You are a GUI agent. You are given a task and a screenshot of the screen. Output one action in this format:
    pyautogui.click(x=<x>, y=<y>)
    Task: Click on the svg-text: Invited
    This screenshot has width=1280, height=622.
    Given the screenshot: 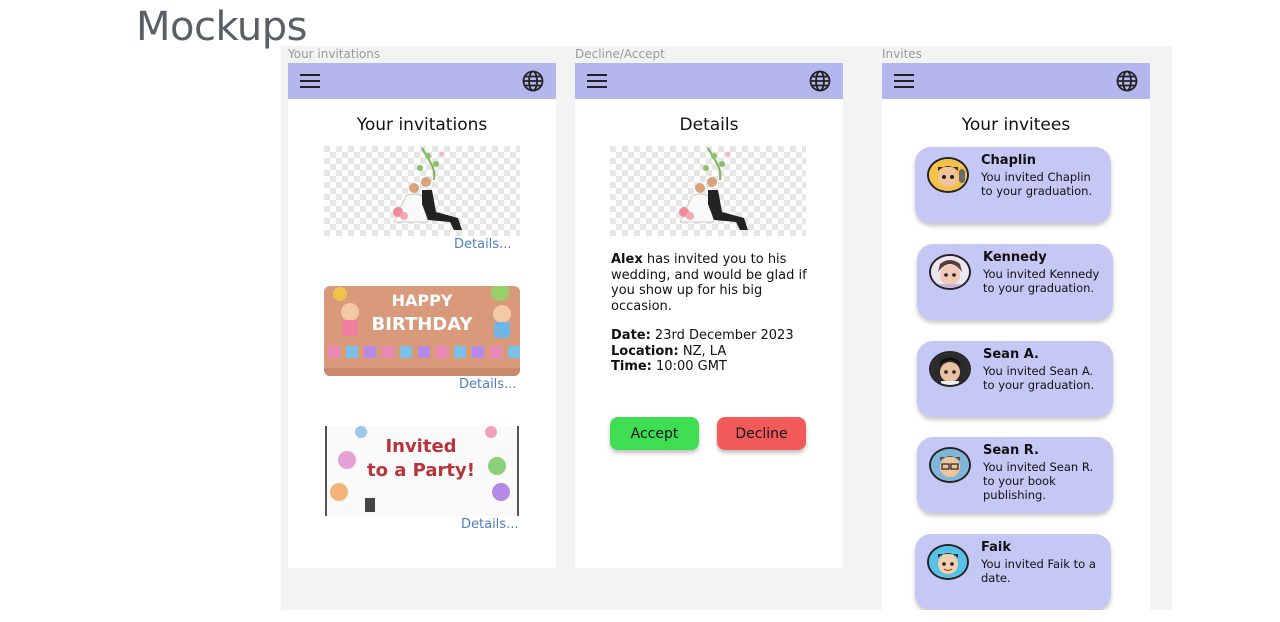 What is the action you would take?
    pyautogui.click(x=420, y=446)
    